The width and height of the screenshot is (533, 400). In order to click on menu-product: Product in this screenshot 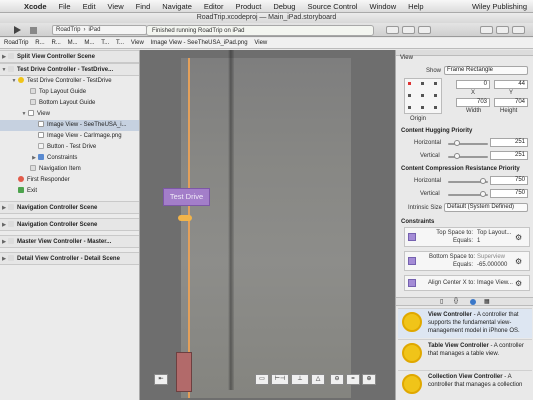, I will do `click(248, 6)`.